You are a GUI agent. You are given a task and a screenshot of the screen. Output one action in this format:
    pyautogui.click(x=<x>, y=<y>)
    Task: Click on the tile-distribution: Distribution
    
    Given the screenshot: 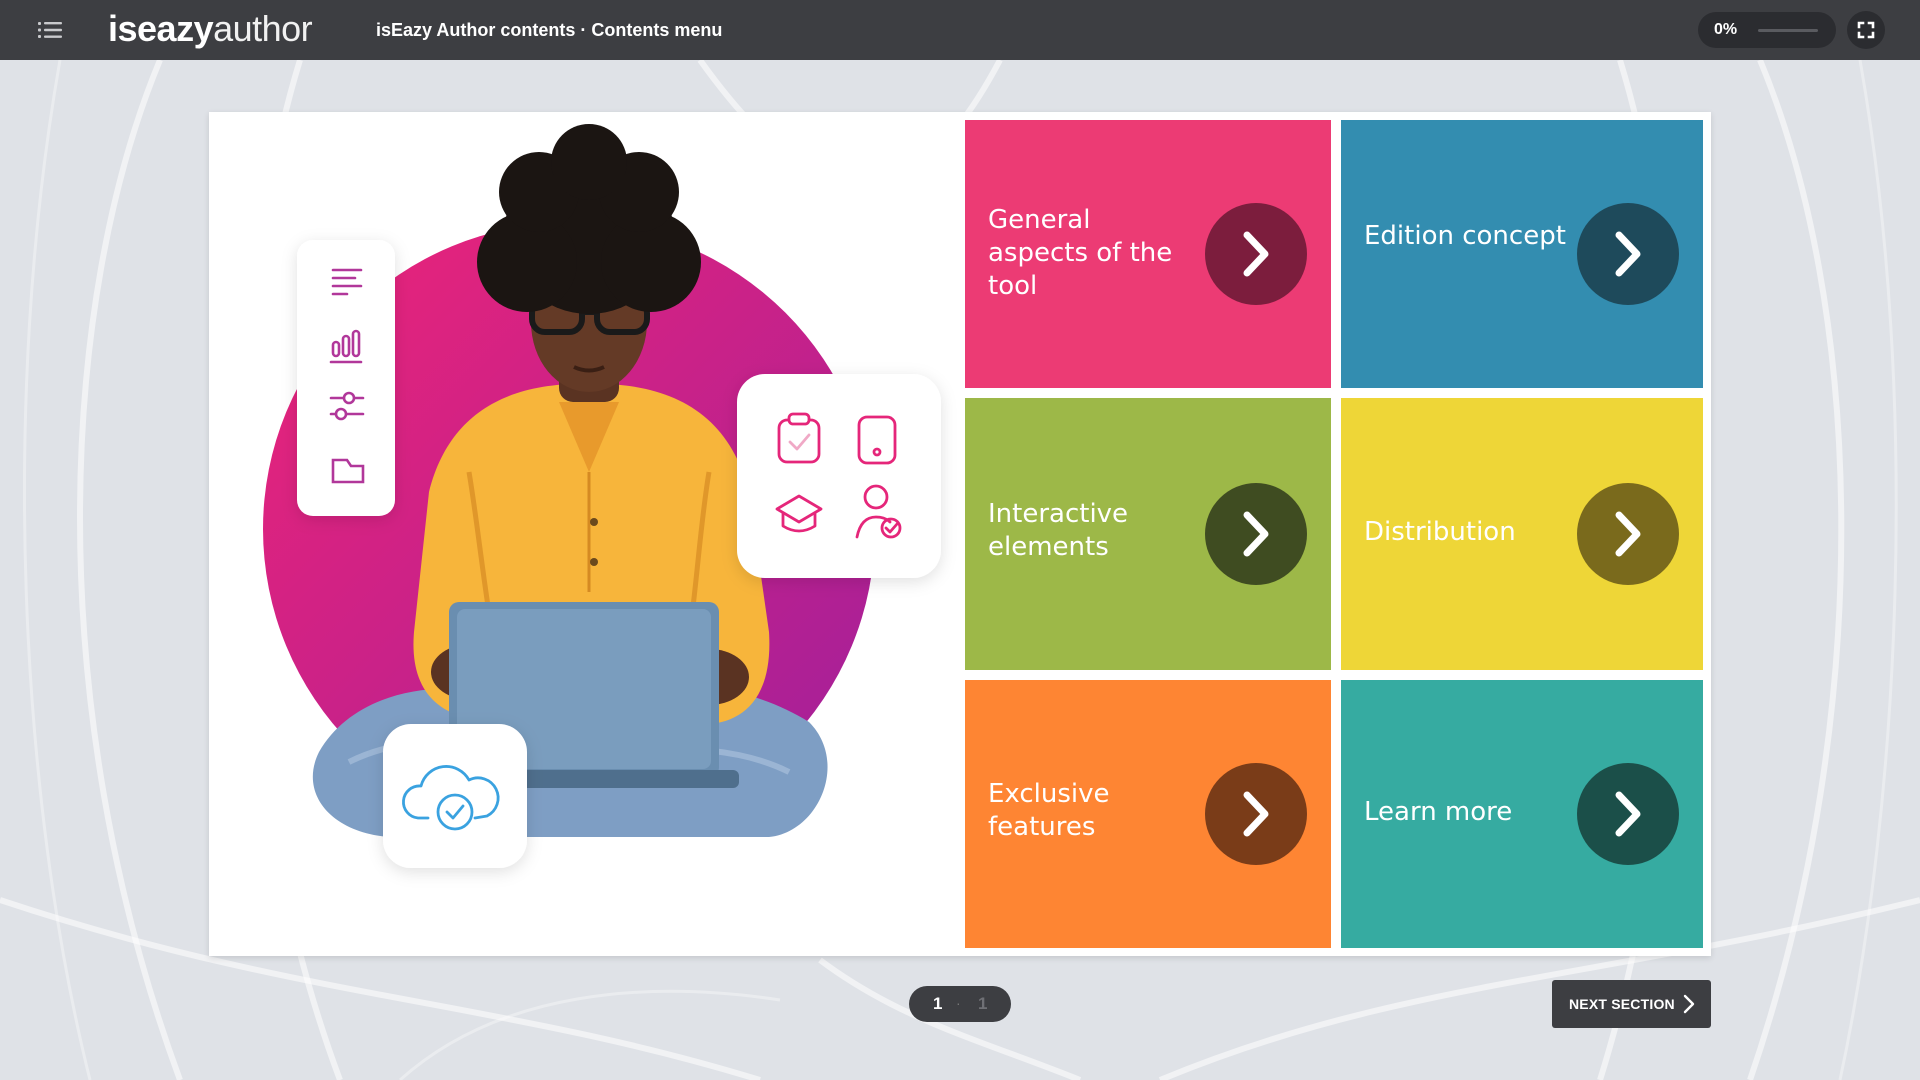 What is the action you would take?
    pyautogui.click(x=1522, y=534)
    